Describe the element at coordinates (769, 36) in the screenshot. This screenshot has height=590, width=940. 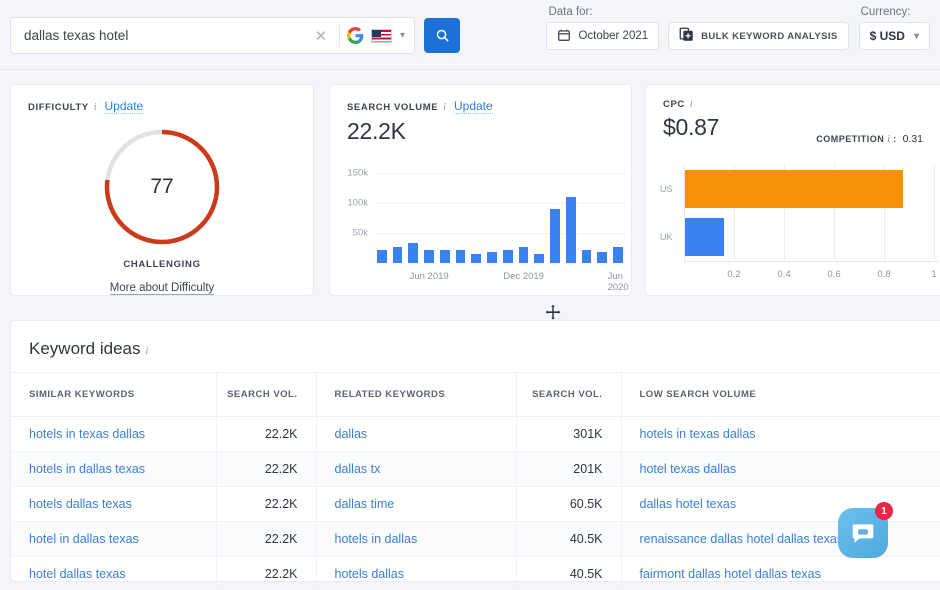
I see `bulk-label: BULK KEYWORD ANALYSIS` at that location.